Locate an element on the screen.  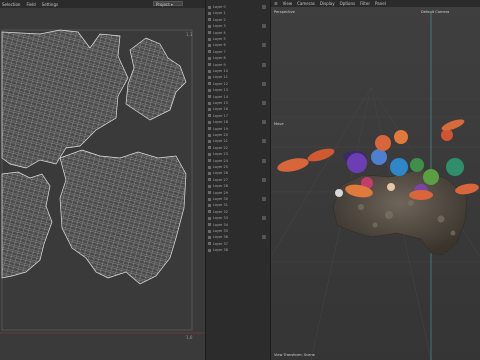
layer-label: Layer 26 is located at coordinates (220, 173).